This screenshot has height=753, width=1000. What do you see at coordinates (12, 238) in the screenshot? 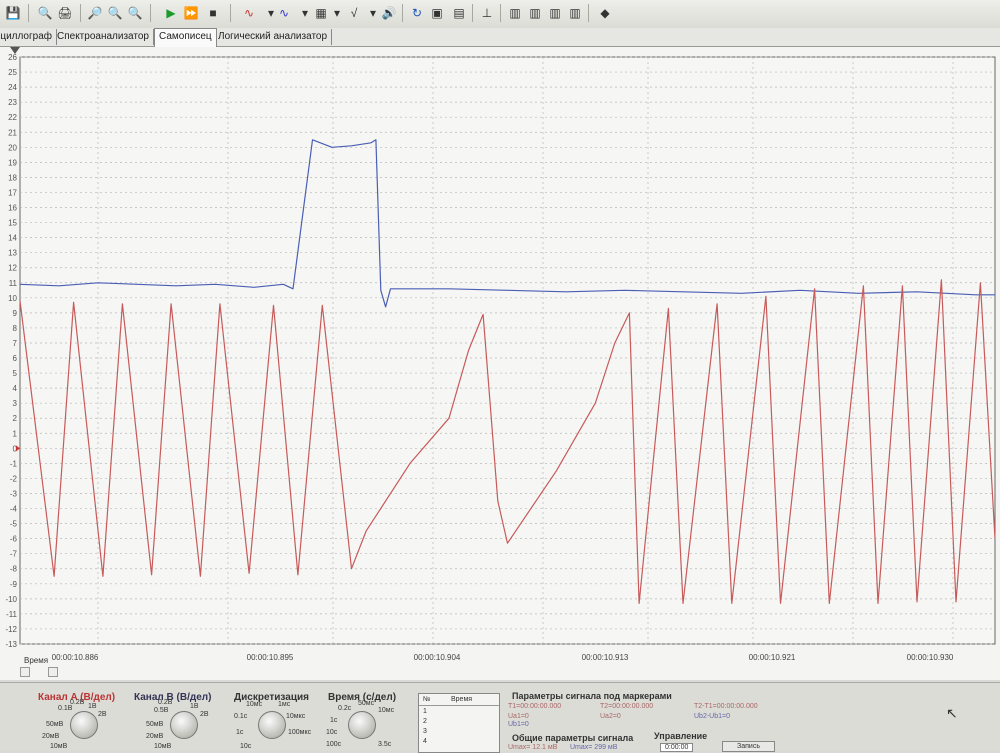
I see `y-tick-label: 14` at bounding box center [12, 238].